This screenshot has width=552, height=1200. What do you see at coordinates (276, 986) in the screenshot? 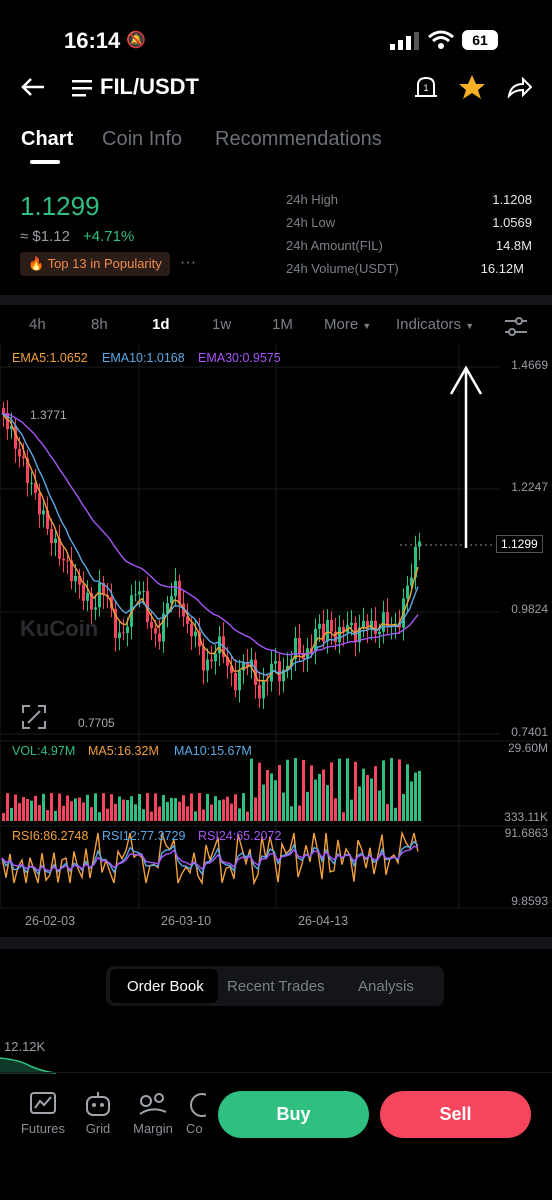
I see `tab-recent-trades: Recent Trades` at bounding box center [276, 986].